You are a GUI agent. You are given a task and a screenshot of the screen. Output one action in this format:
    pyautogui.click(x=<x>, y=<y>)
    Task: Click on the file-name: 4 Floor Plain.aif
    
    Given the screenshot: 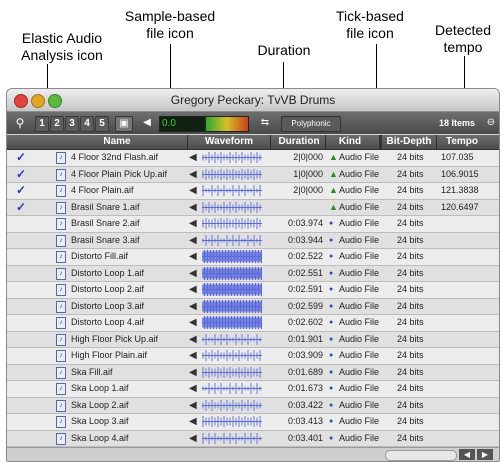 What is the action you would take?
    pyautogui.click(x=128, y=190)
    